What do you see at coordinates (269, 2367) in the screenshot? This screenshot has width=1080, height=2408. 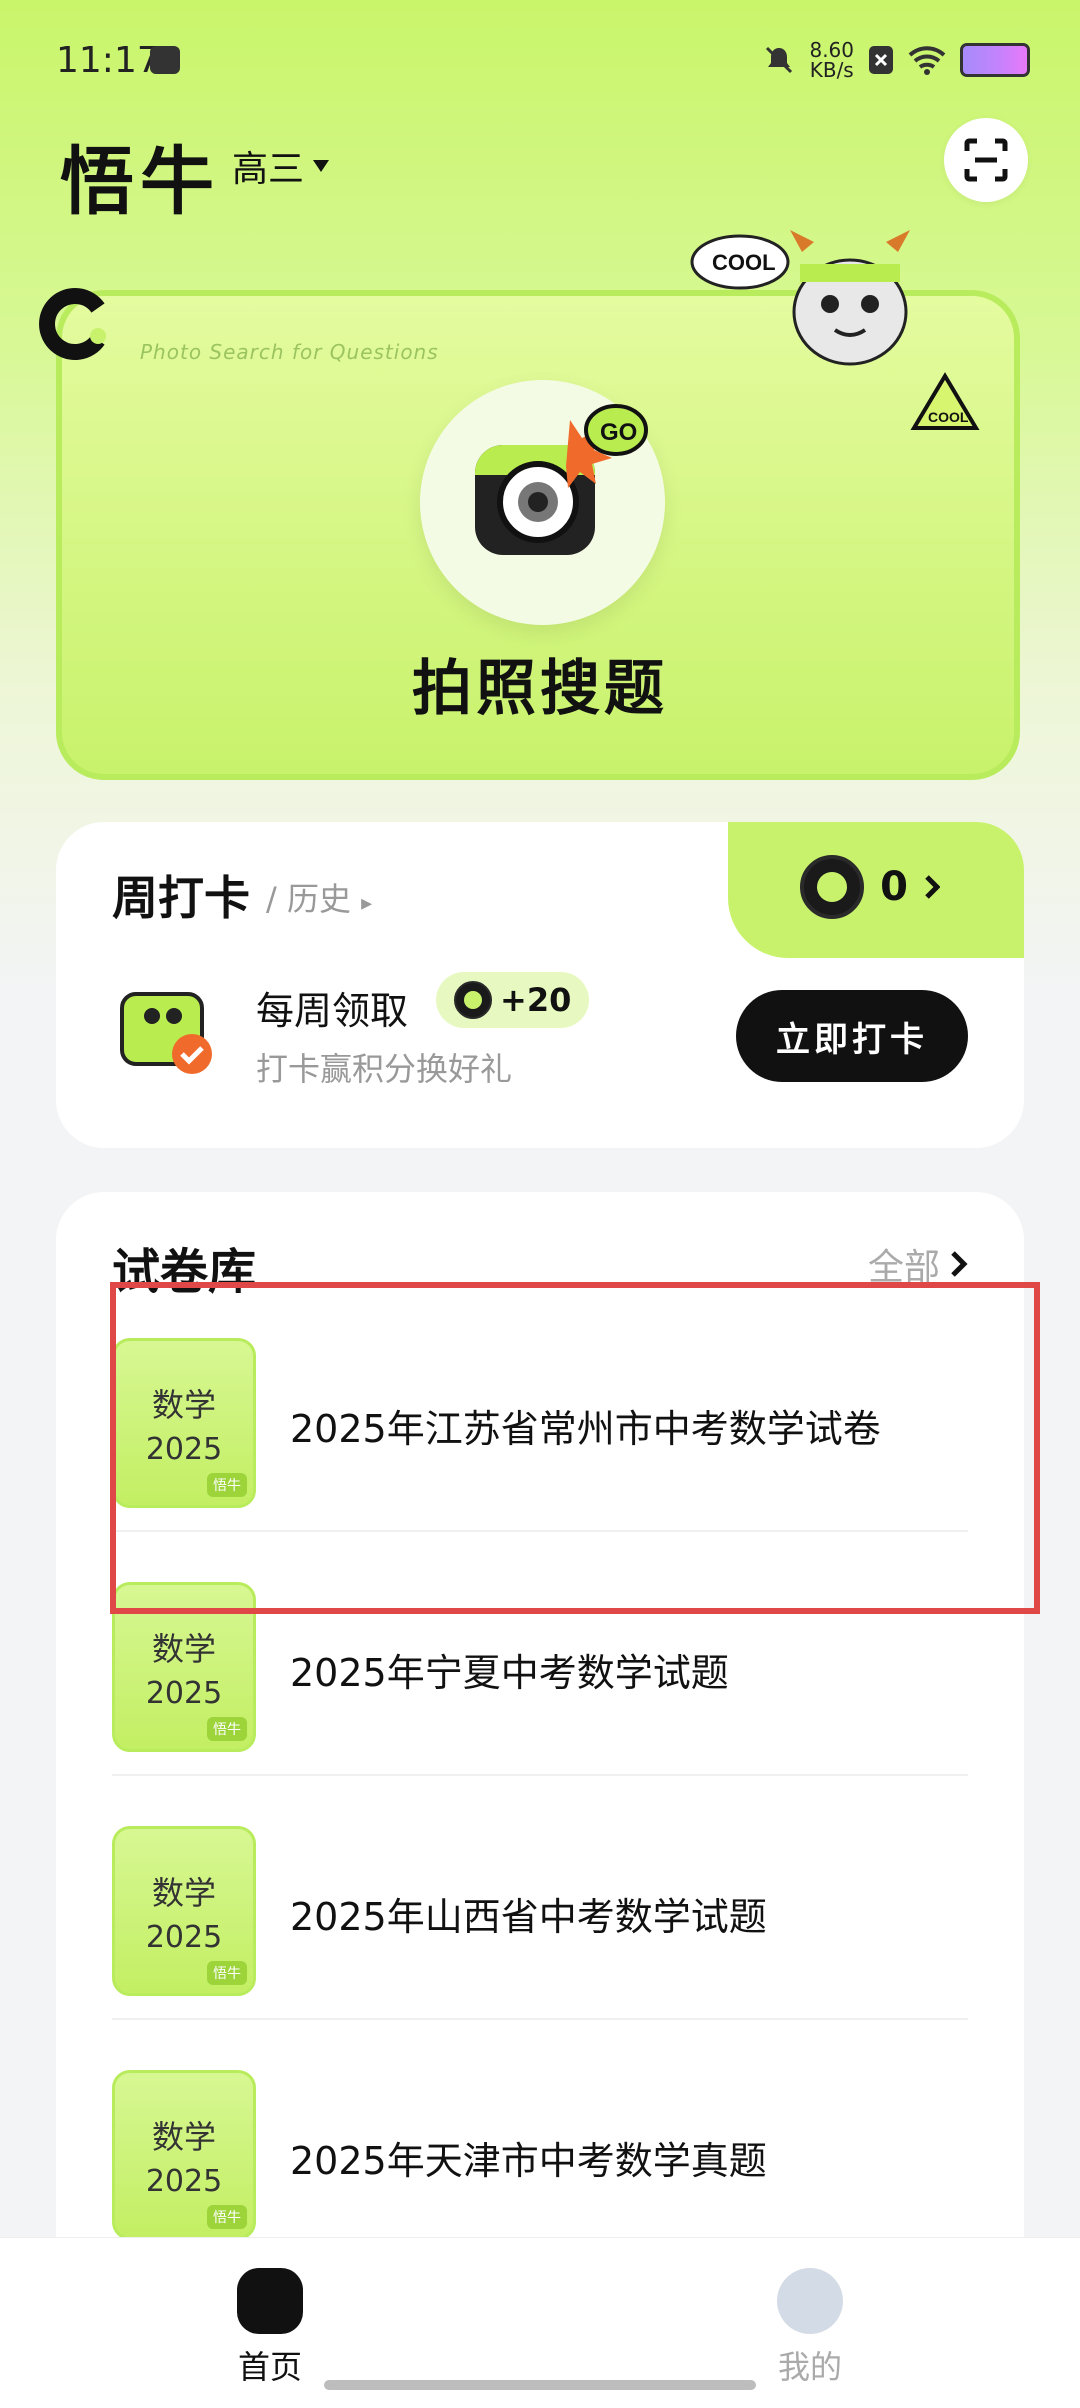 I see `nav-home-label: 首页` at bounding box center [269, 2367].